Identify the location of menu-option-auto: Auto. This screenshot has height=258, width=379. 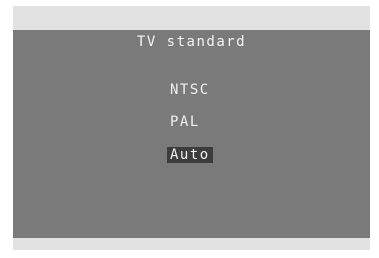
(190, 155).